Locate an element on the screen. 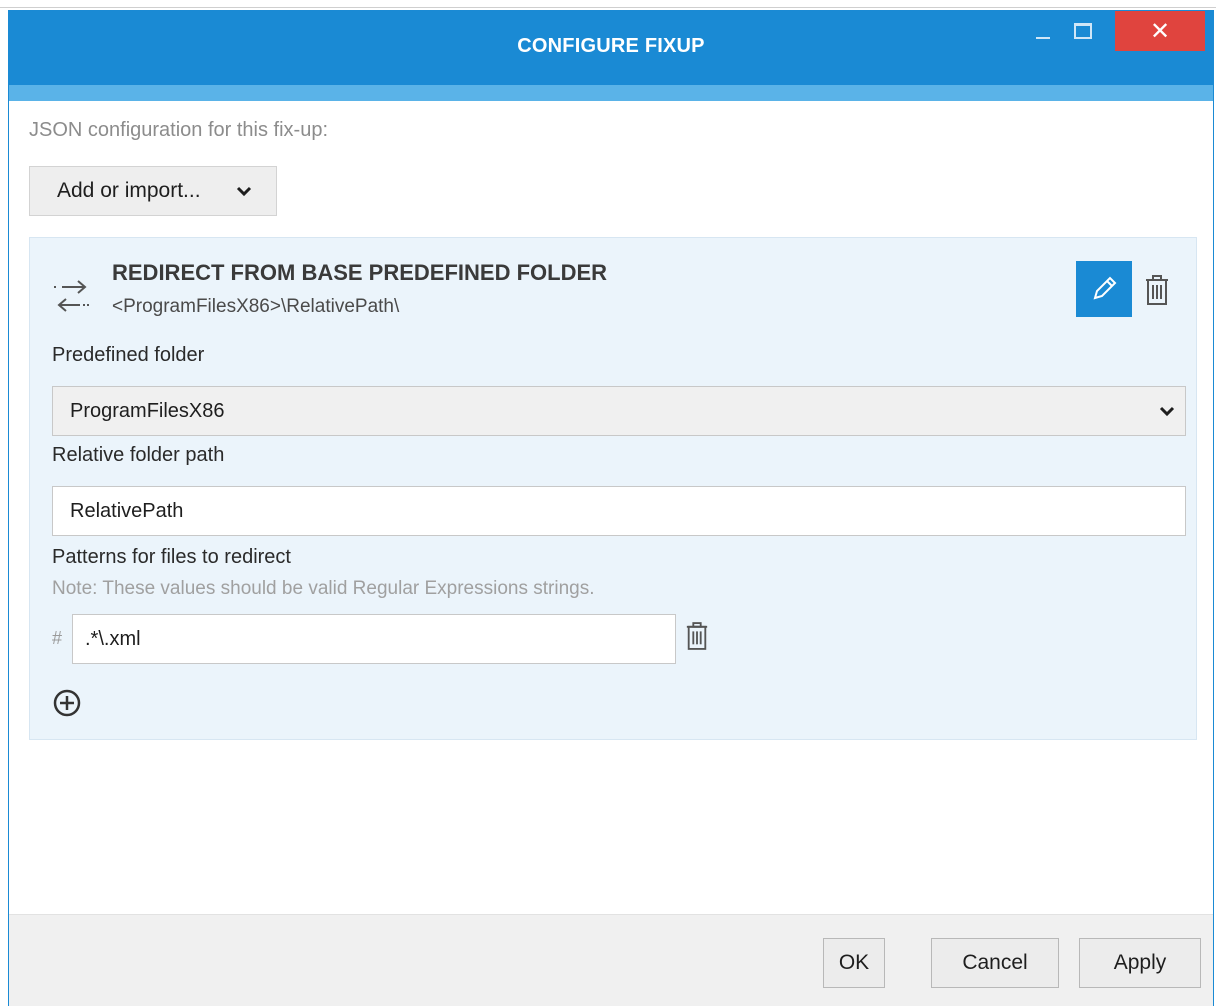  predefined-folder-label: Predefined folder is located at coordinates (128, 355).